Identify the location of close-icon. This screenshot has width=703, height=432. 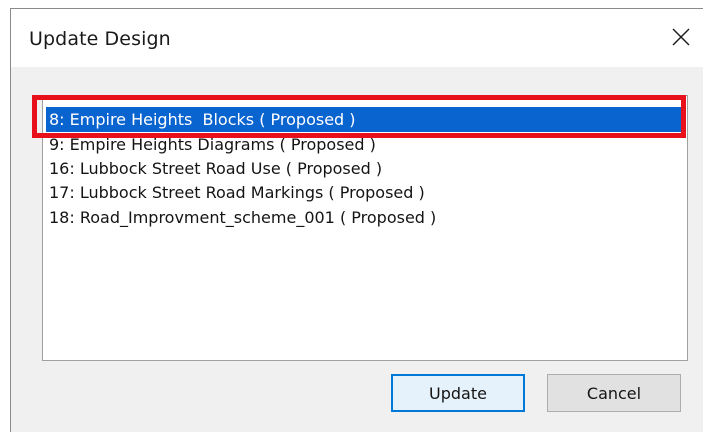
(681, 37).